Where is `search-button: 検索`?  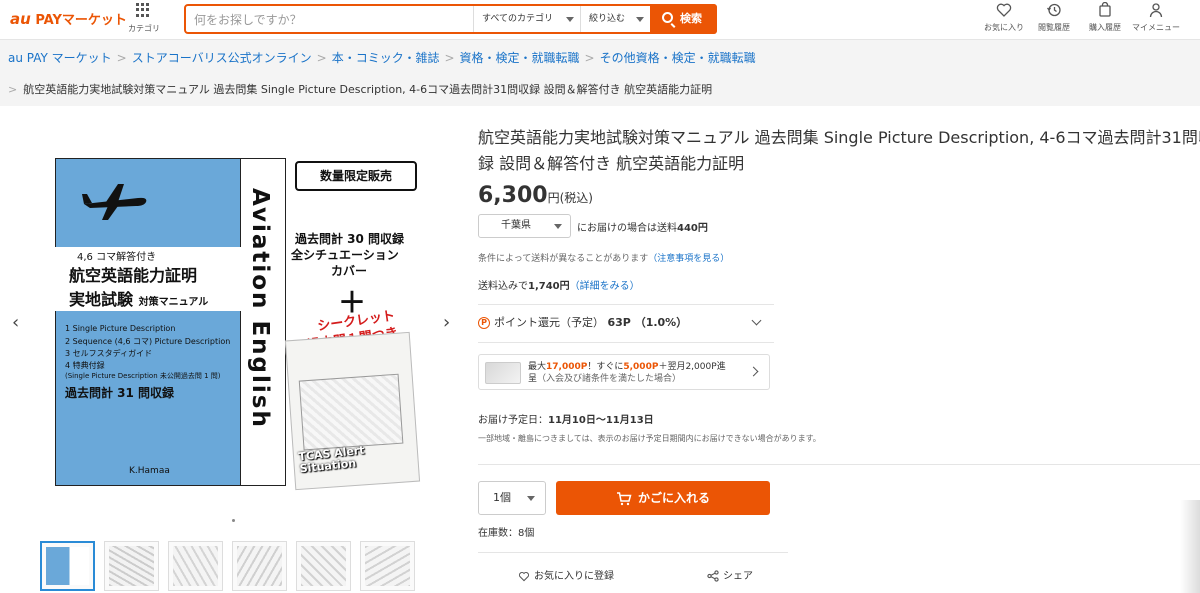 search-button: 検索 is located at coordinates (683, 19).